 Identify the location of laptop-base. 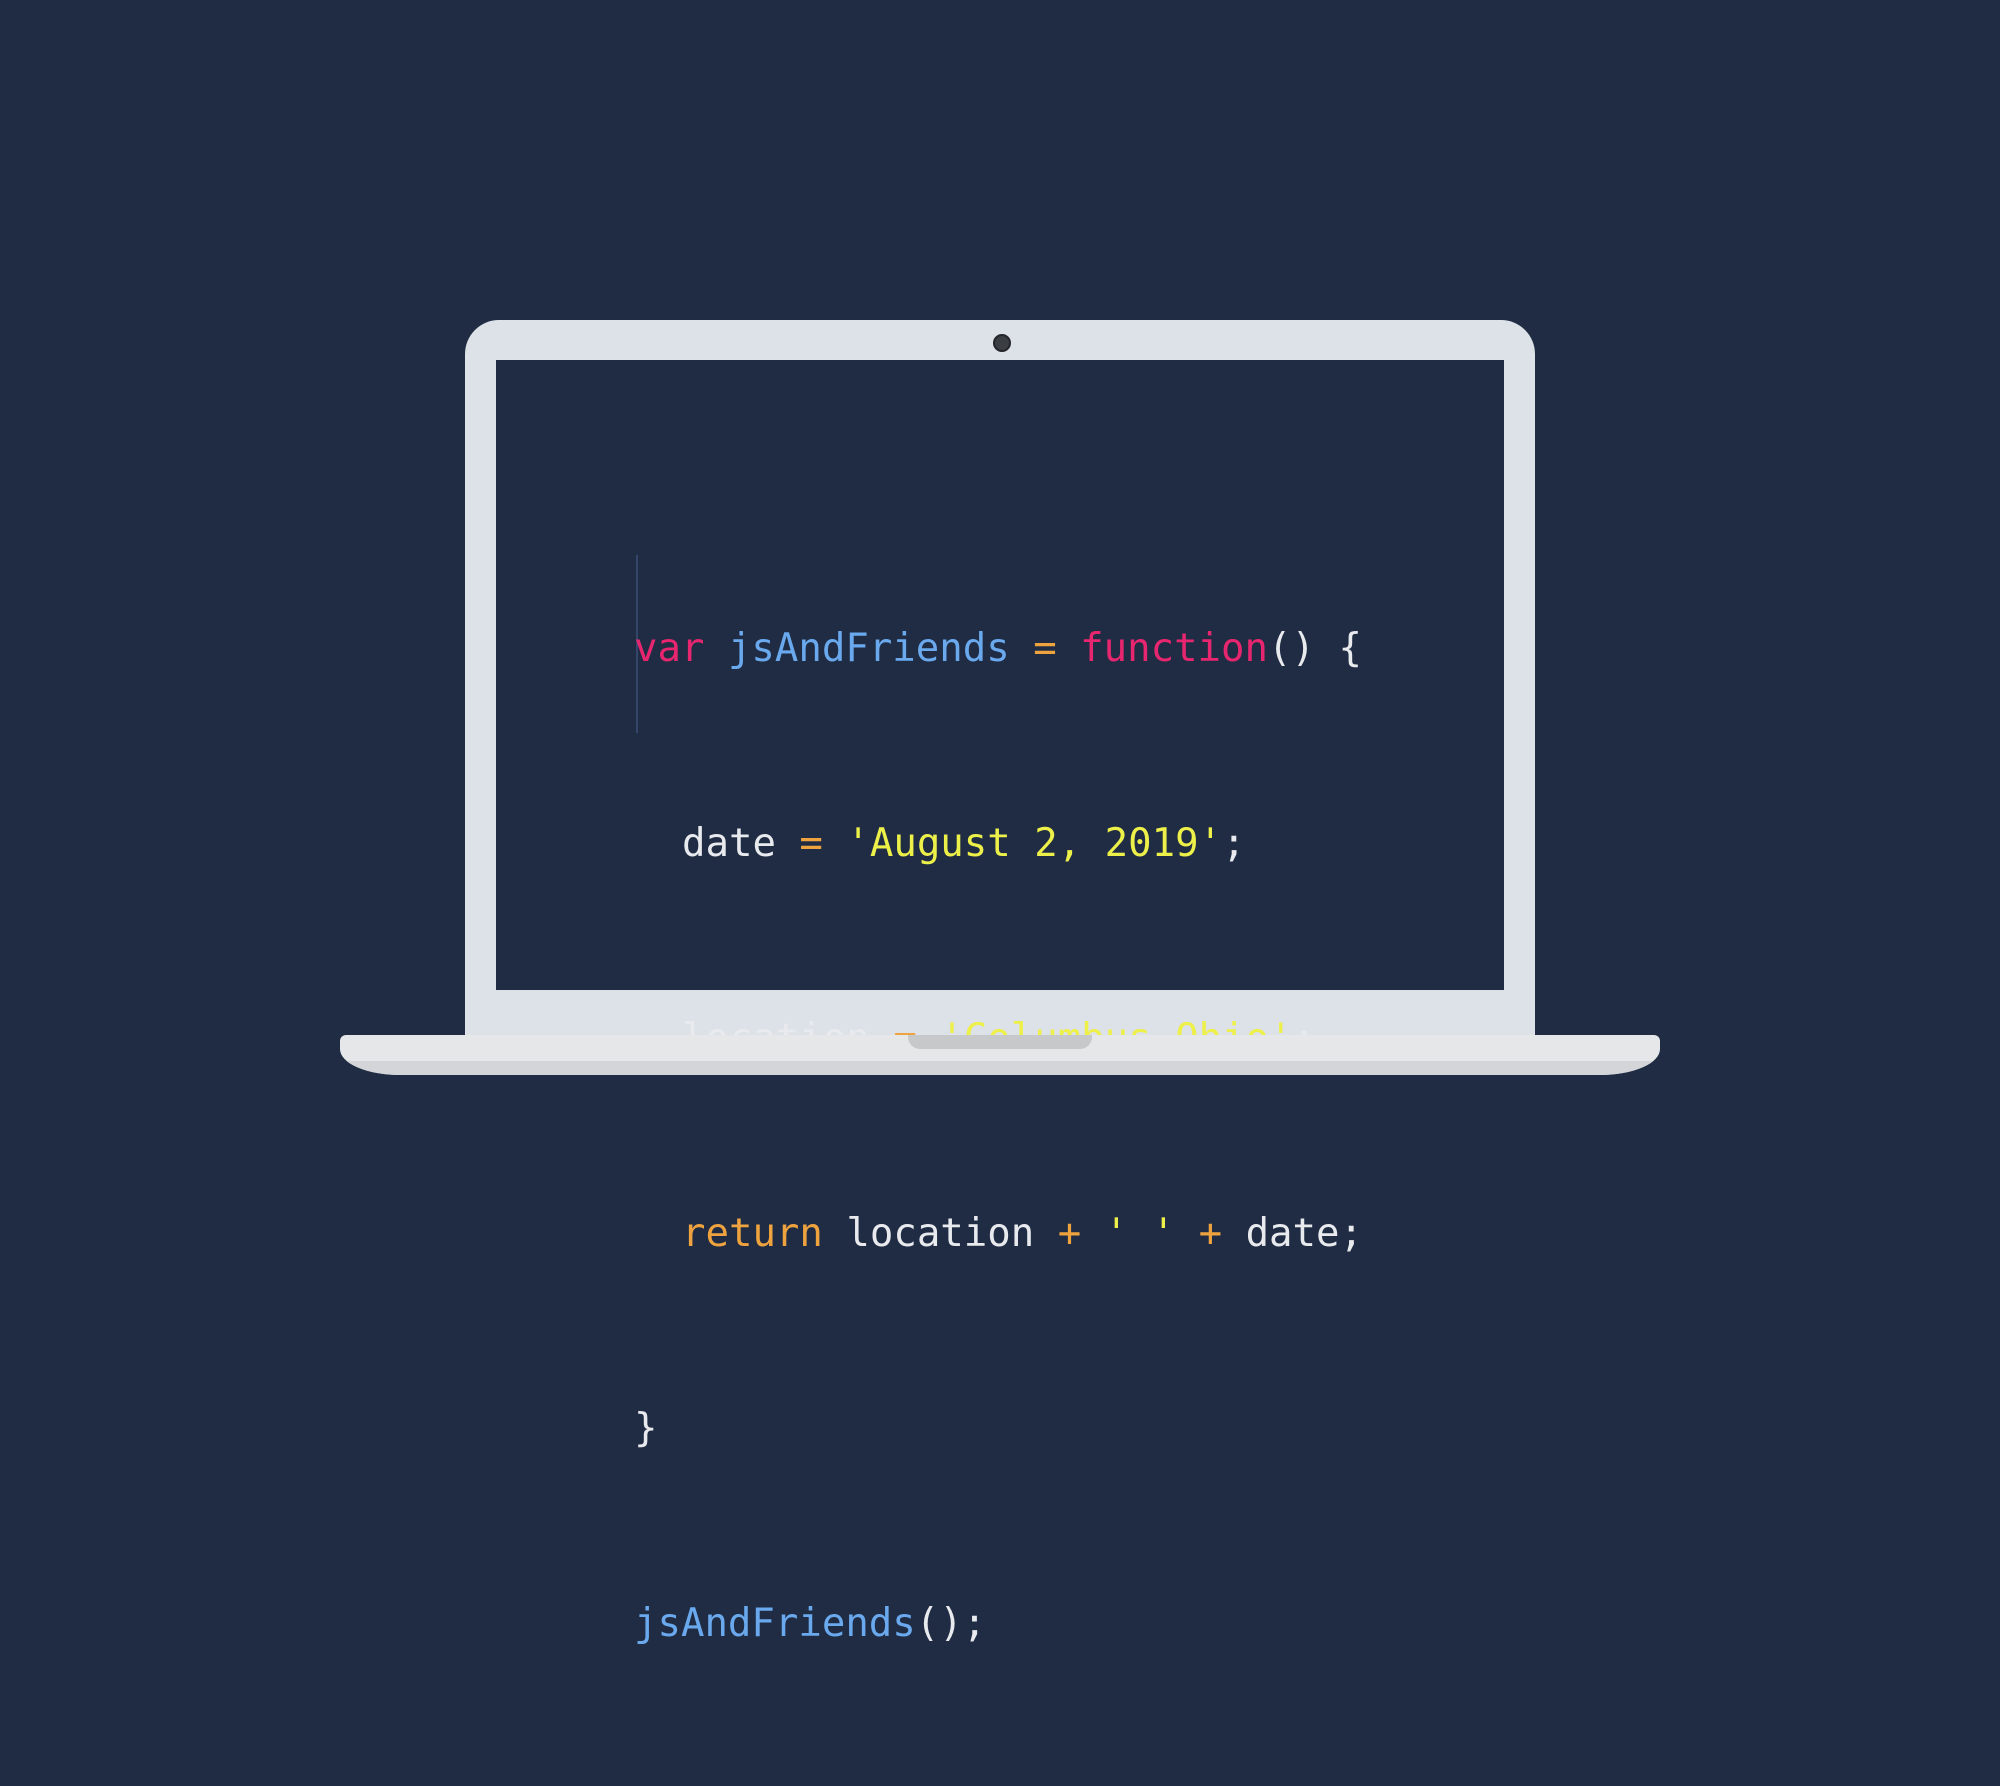
(1000, 1055).